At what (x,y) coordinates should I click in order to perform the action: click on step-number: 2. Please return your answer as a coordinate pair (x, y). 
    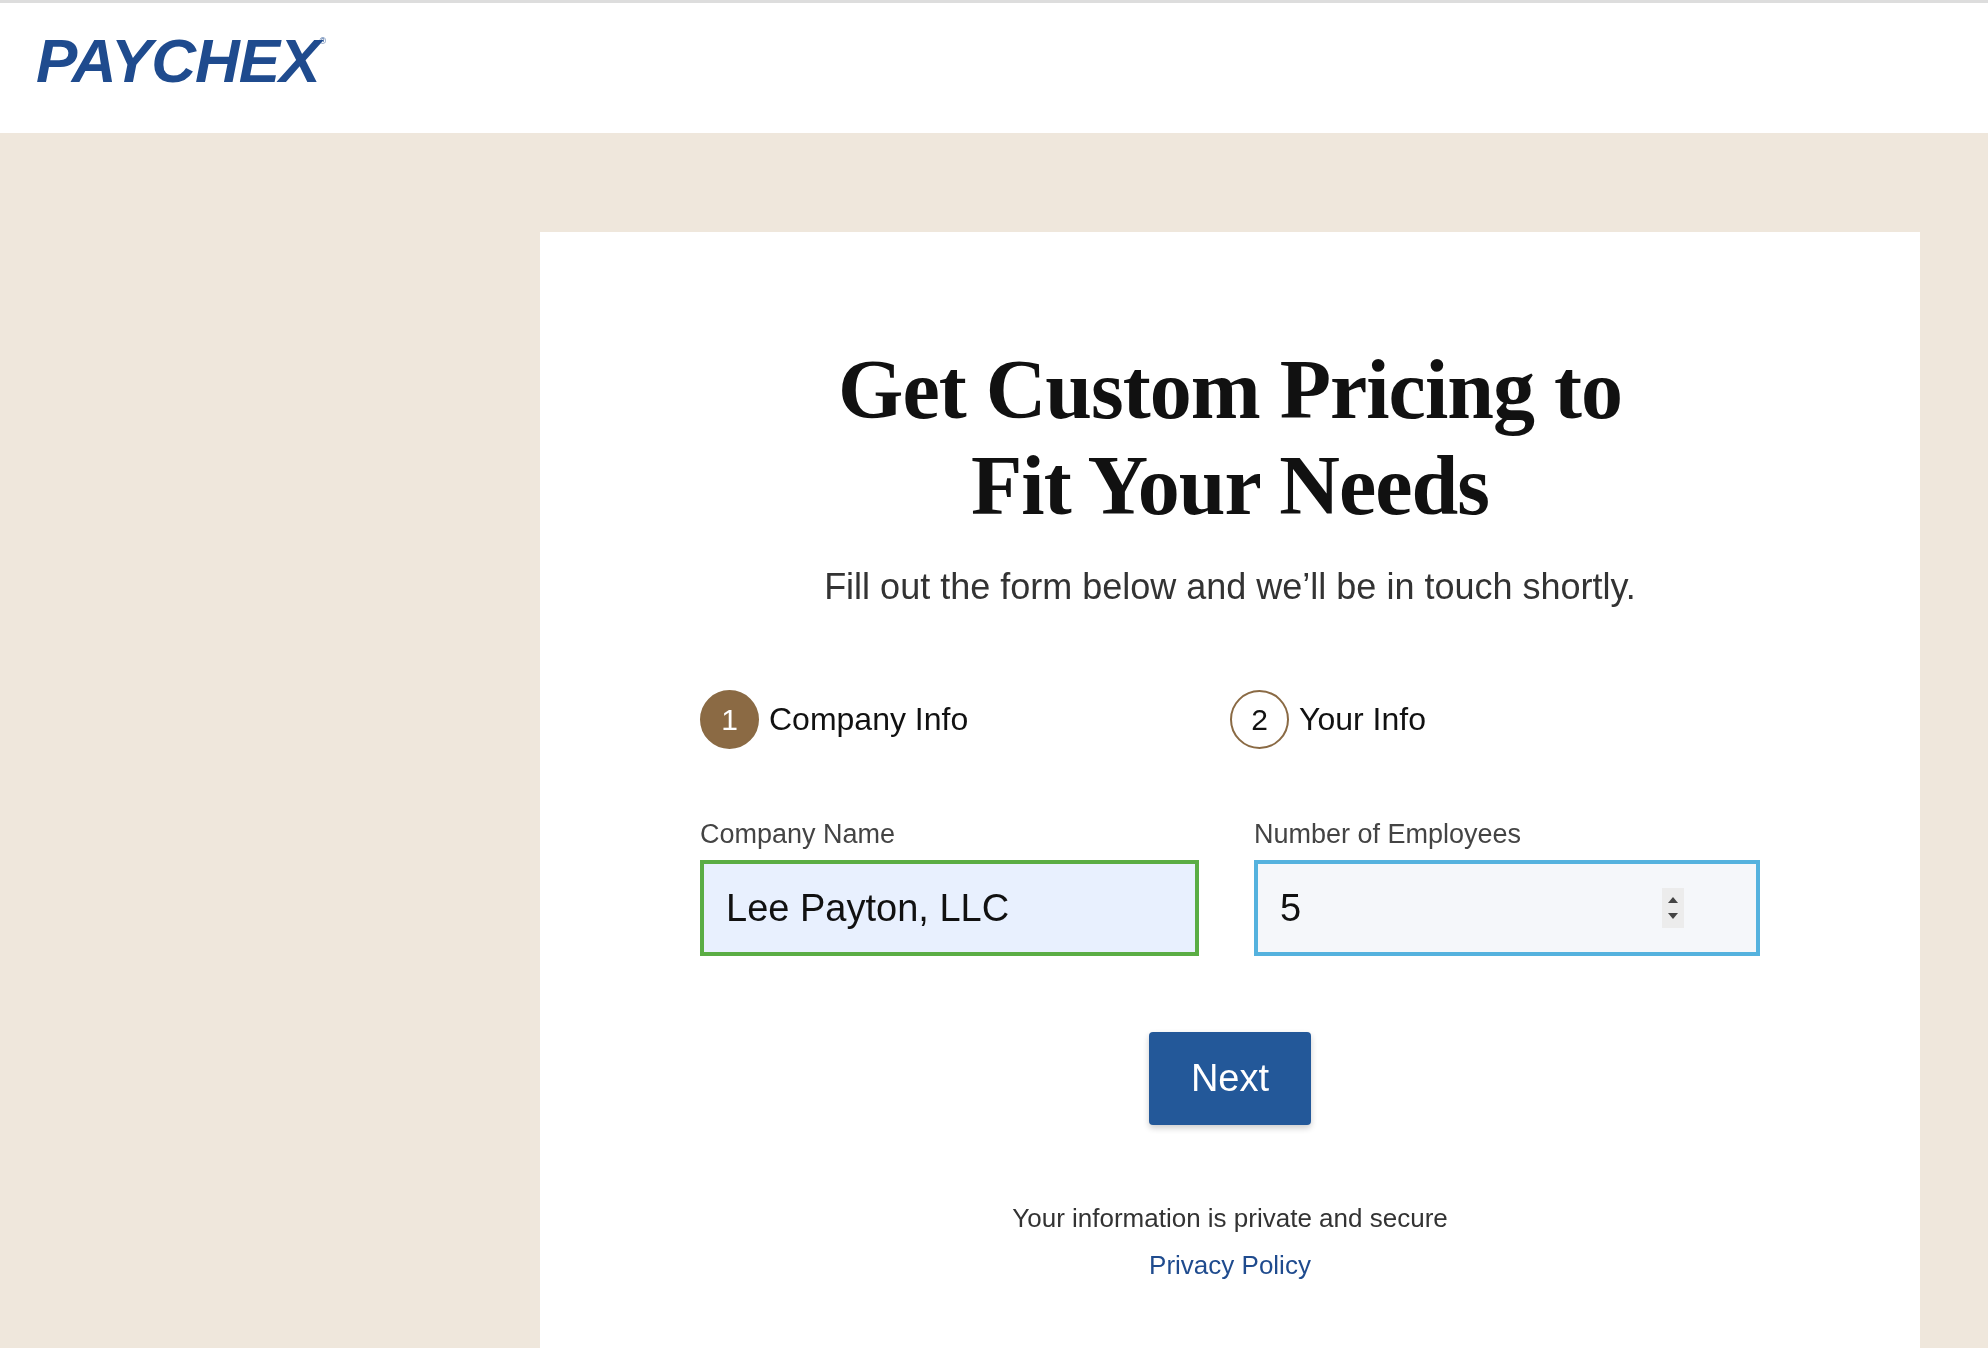
    Looking at the image, I should click on (1259, 719).